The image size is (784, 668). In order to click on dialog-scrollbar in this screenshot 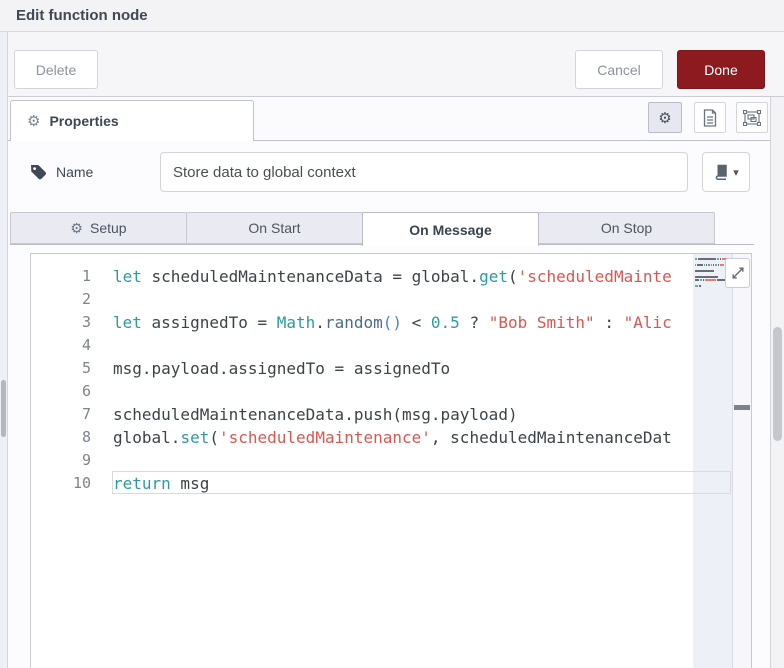, I will do `click(777, 382)`.